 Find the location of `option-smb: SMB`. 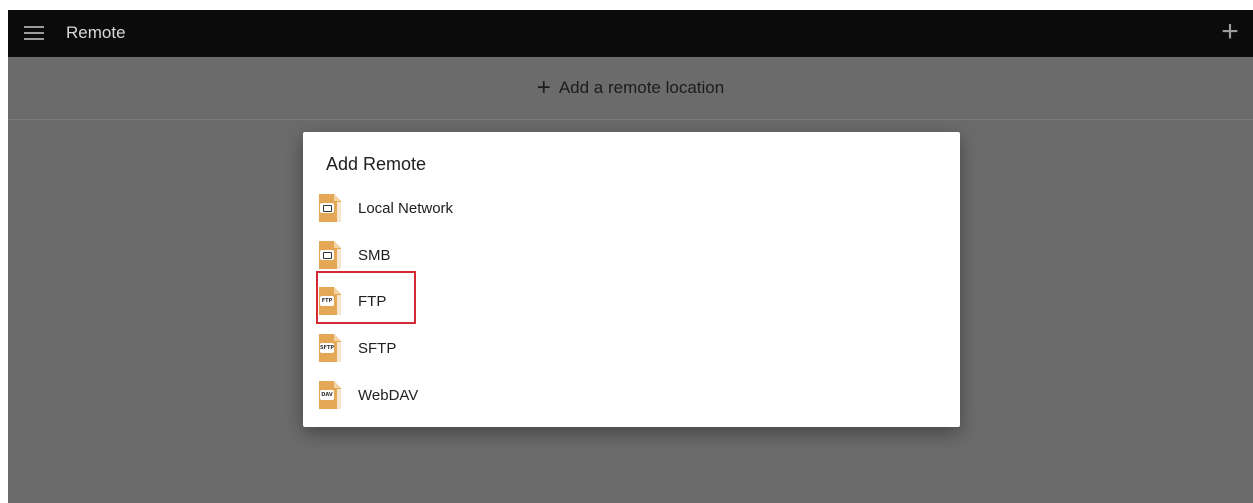

option-smb: SMB is located at coordinates (402, 255).